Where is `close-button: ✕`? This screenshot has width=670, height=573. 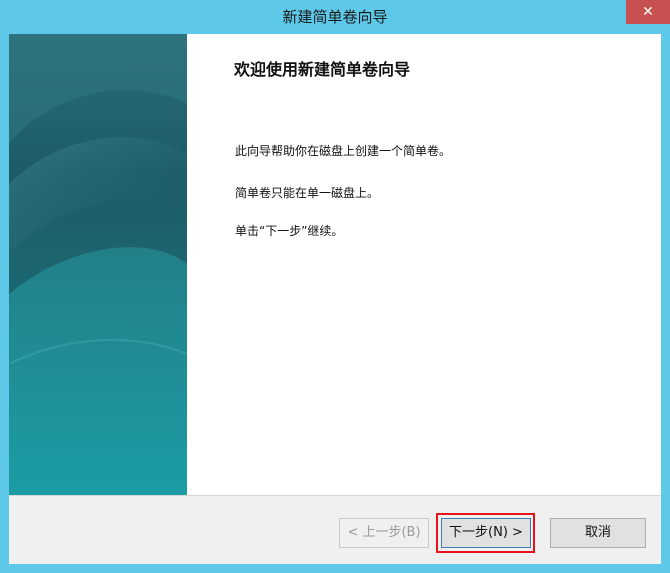 close-button: ✕ is located at coordinates (648, 12).